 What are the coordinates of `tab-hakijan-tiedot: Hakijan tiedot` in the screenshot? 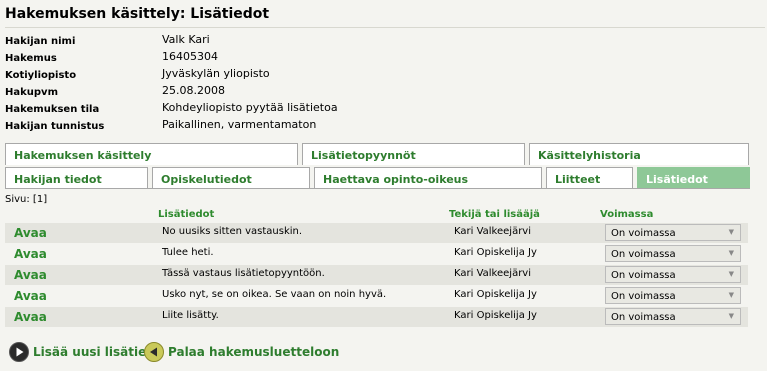 It's located at (76, 178).